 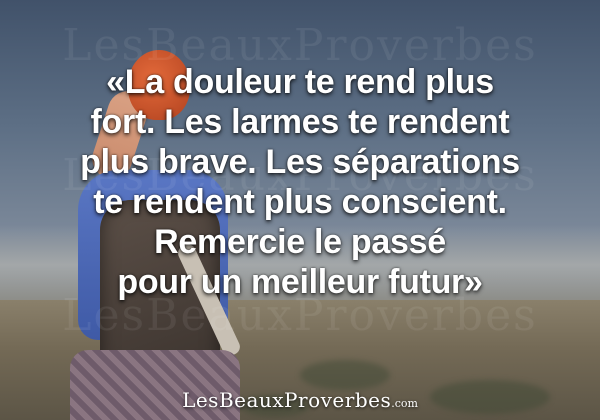 I want to click on brand-name: LesBeauxProverbes, so click(x=287, y=400).